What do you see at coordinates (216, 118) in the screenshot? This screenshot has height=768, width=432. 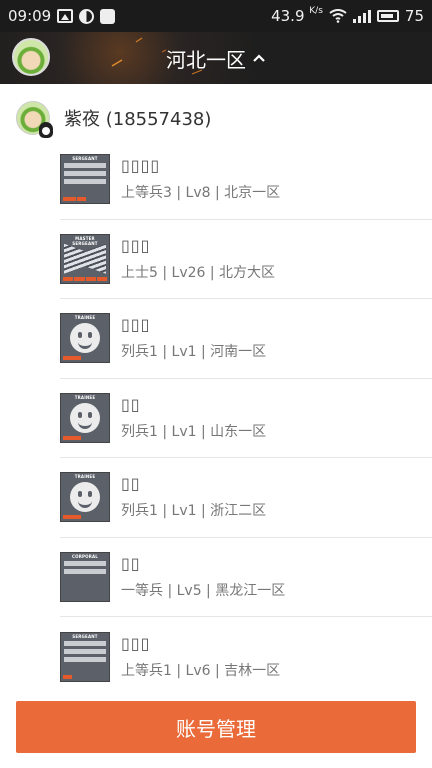 I see `account-row: 紫夜 (18557438)` at bounding box center [216, 118].